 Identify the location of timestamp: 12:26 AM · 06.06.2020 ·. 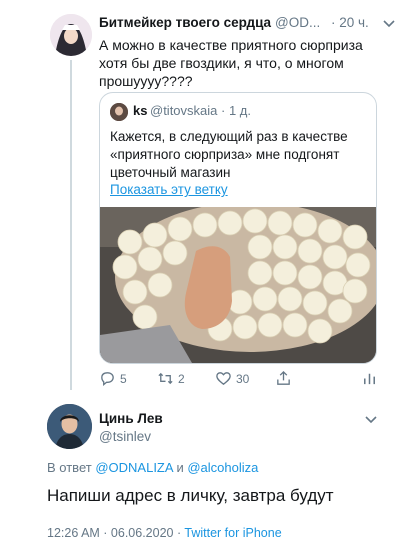
(114, 533).